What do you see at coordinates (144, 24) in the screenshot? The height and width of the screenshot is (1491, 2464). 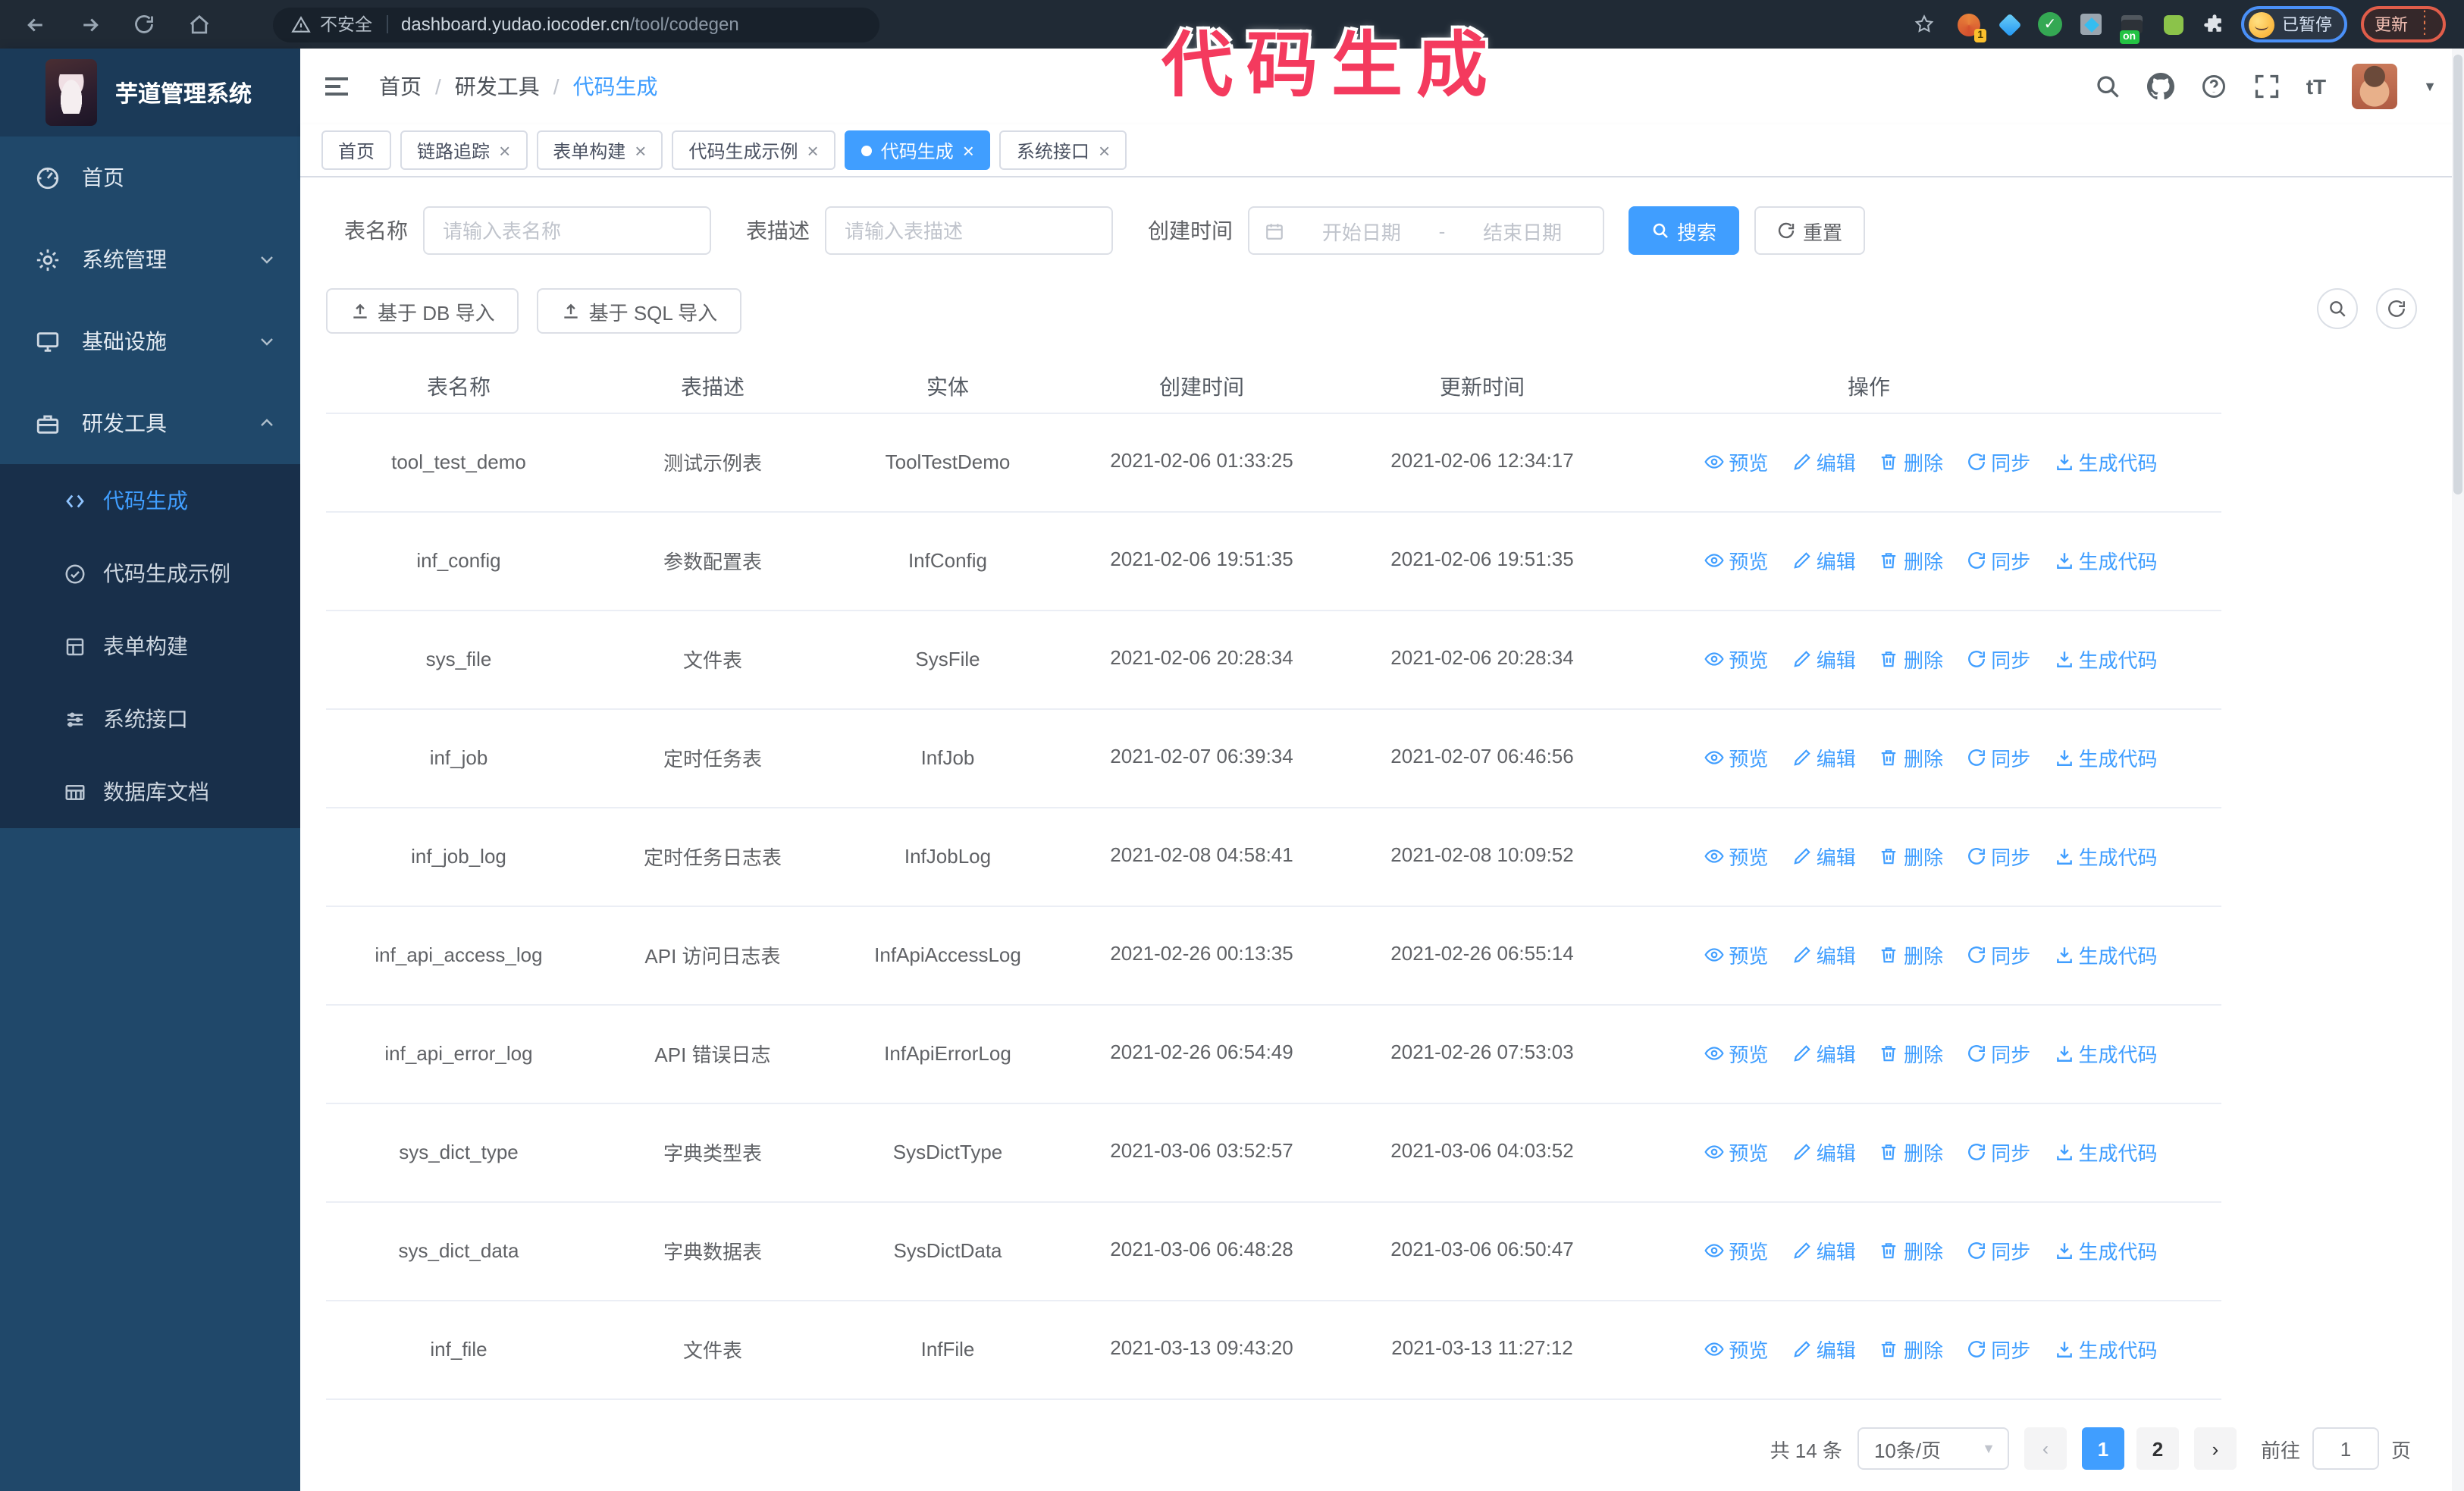 I see `reload-icon` at bounding box center [144, 24].